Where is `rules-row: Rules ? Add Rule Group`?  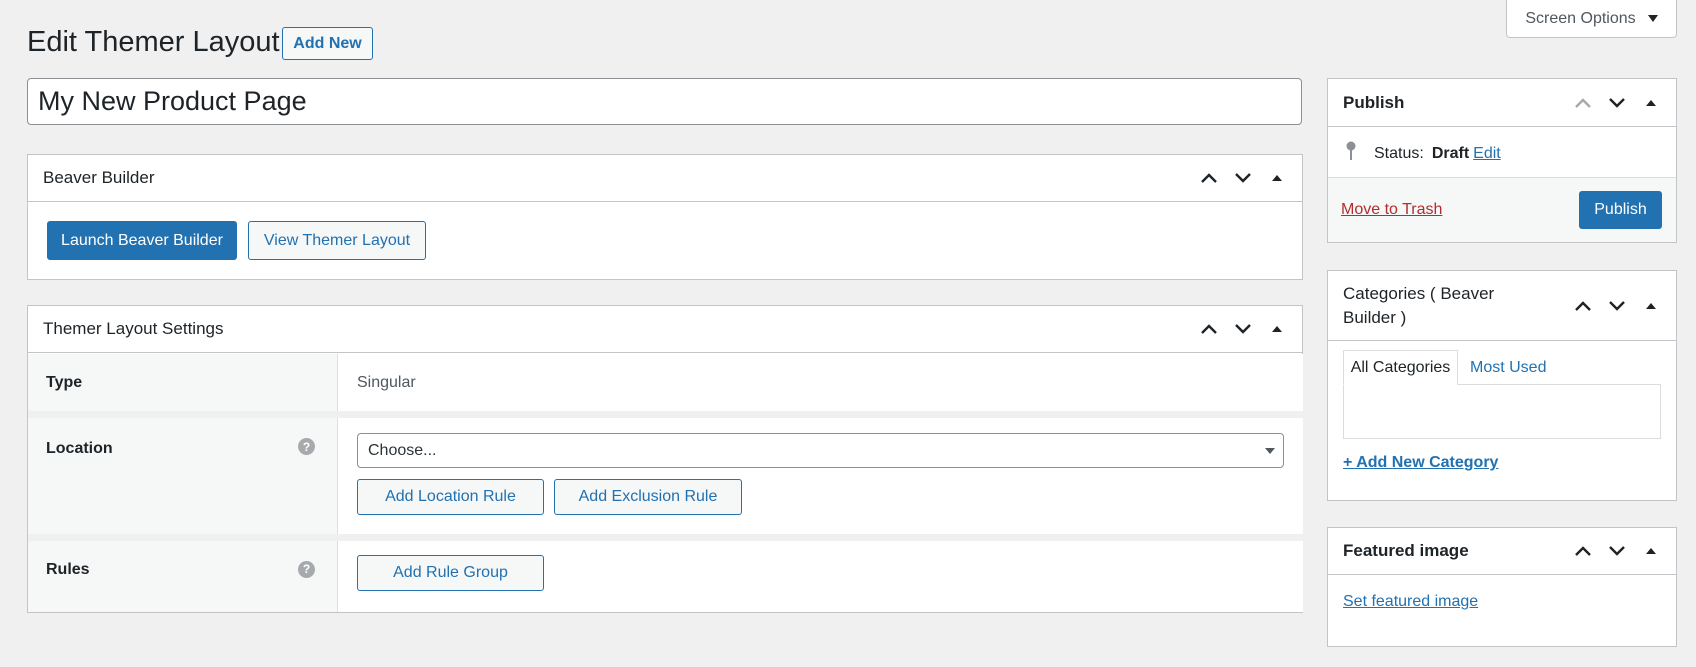 rules-row: Rules ? Add Rule Group is located at coordinates (665, 576).